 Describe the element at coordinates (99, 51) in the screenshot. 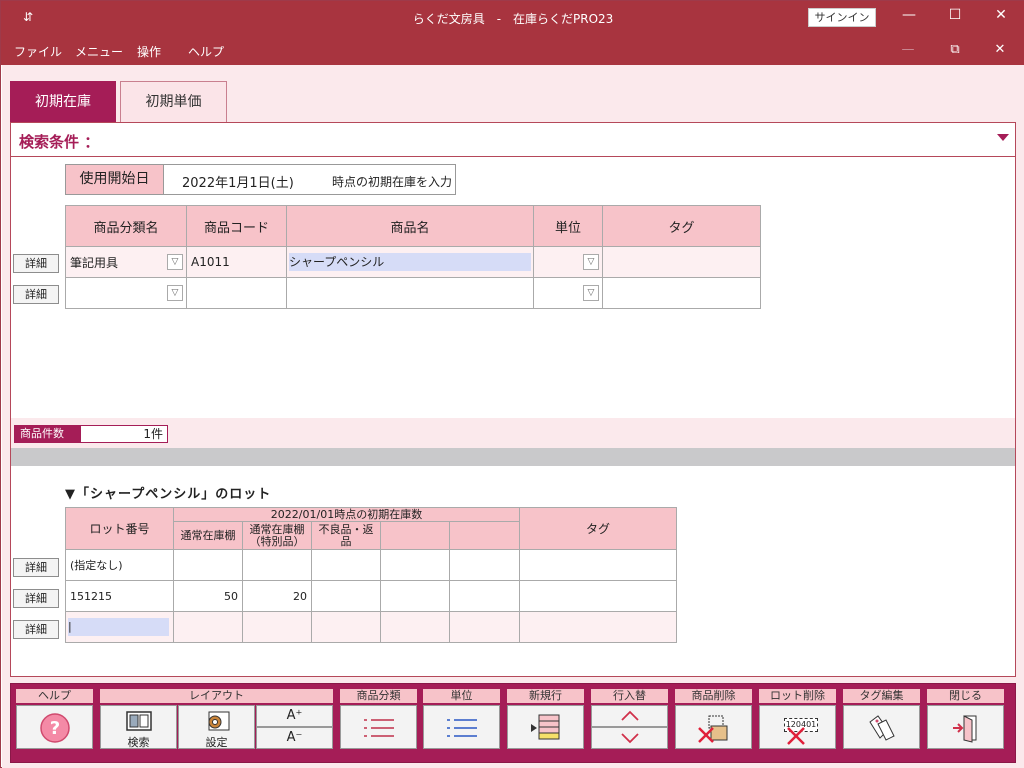

I see `menu-menu: メニュー` at that location.